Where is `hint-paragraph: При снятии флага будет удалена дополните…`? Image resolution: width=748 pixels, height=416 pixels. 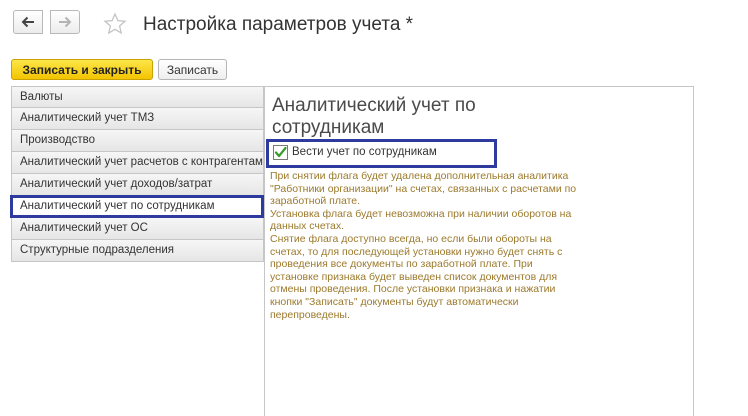
hint-paragraph: При снятии флага будет удалена дополните… is located at coordinates (423, 245).